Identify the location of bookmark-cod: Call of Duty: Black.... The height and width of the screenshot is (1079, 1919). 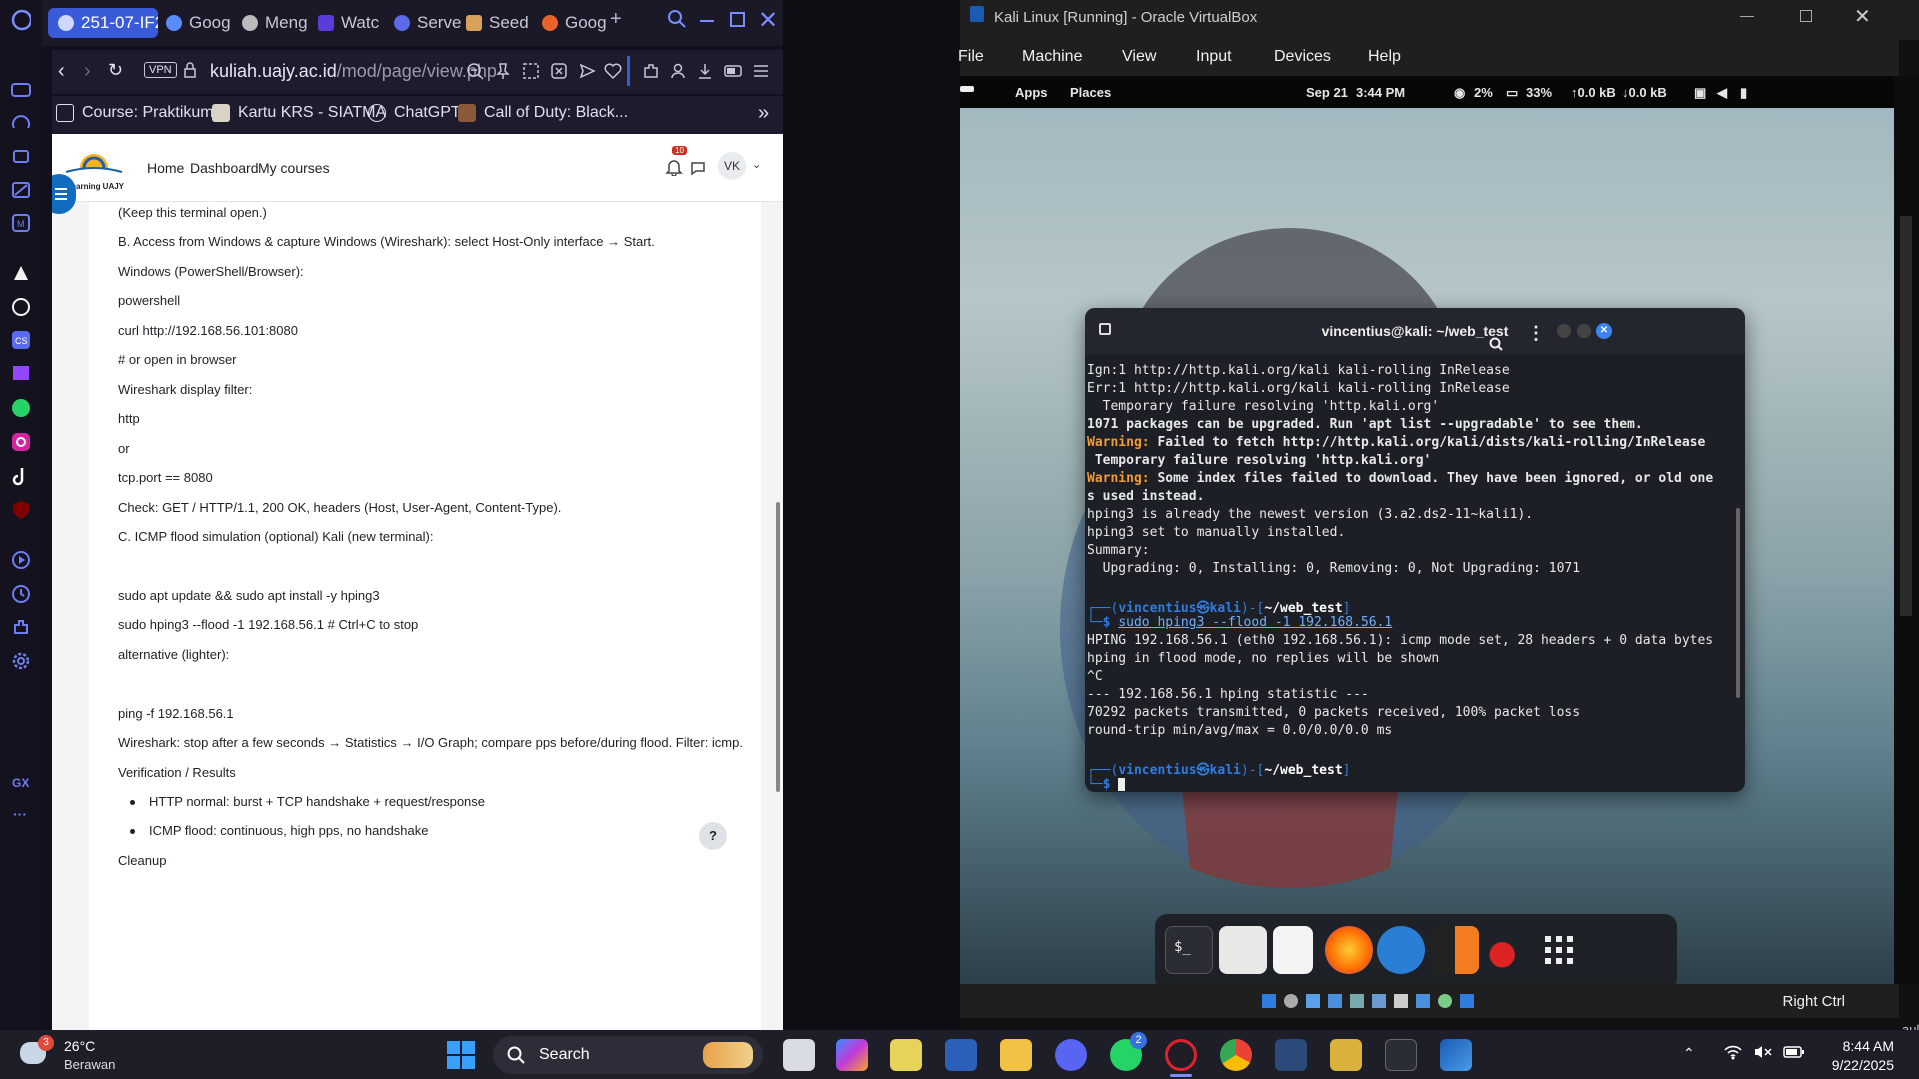
(543, 113).